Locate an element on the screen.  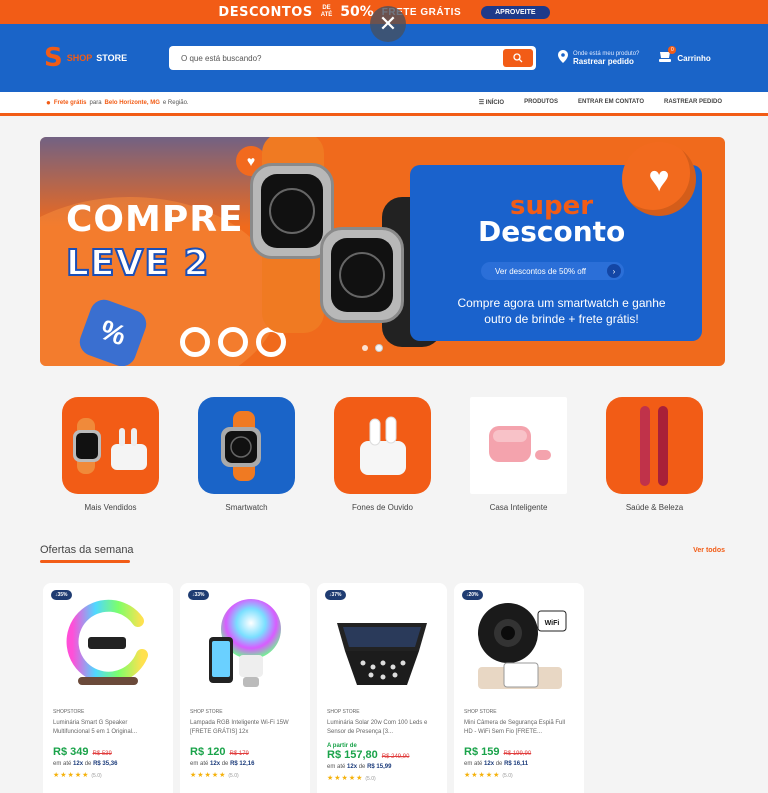
category-fones: Fones de Ouvido is located at coordinates (382, 454).